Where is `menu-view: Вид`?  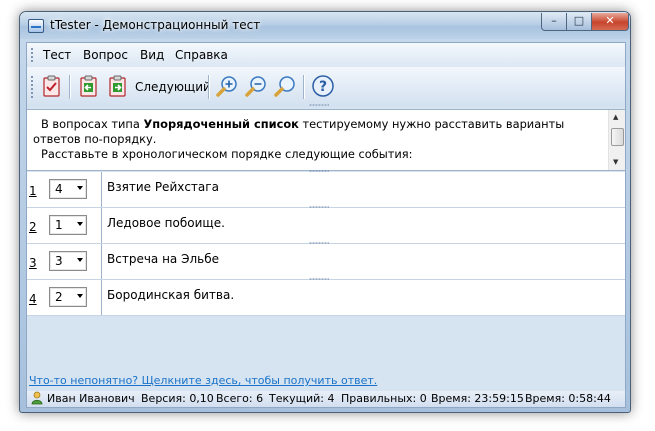
menu-view: Вид is located at coordinates (152, 55).